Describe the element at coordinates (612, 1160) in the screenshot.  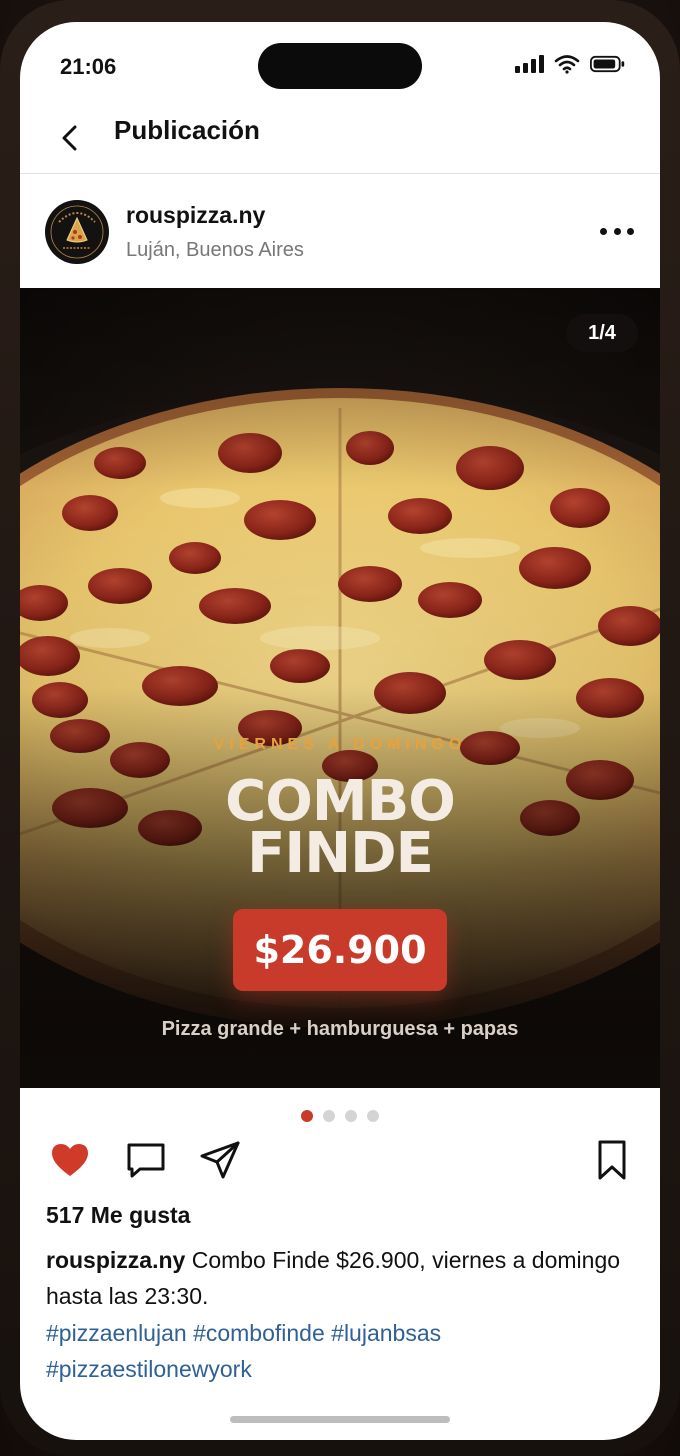
I see `bookmark-icon` at that location.